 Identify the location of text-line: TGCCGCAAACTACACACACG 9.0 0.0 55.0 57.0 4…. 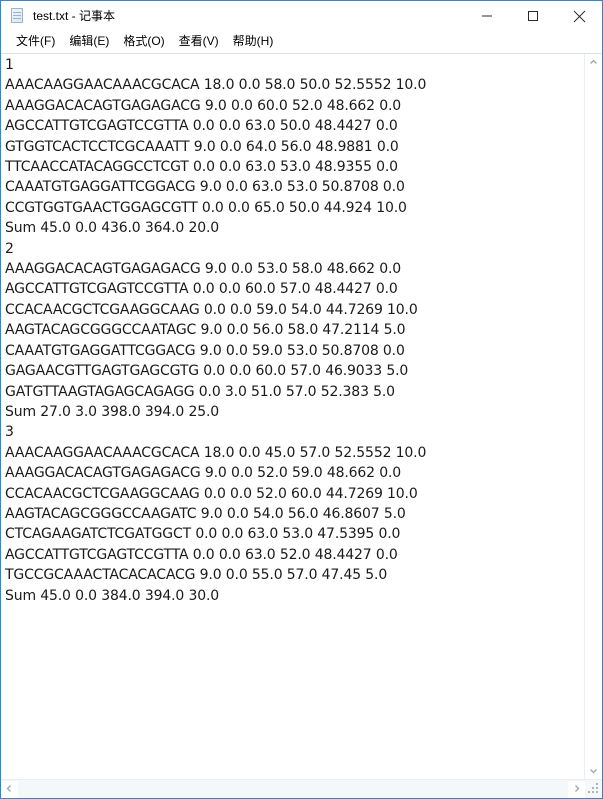
(196, 575).